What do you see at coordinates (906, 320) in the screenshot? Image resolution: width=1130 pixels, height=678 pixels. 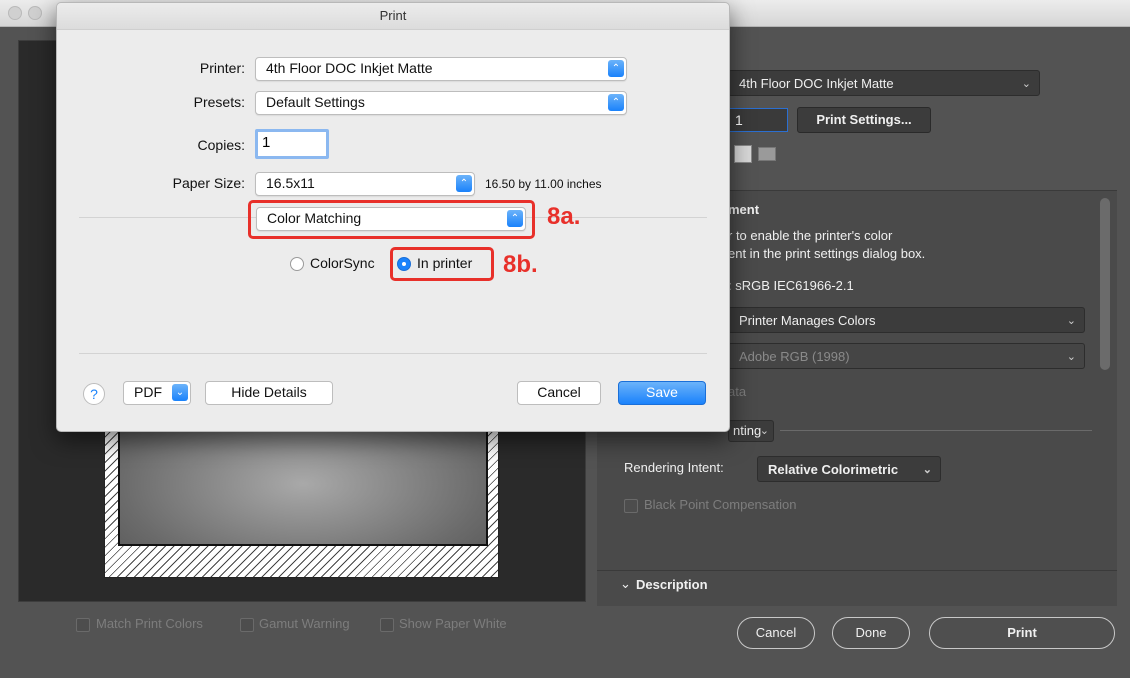 I see `color-handling-select: Printer Manages Colors ⌄` at bounding box center [906, 320].